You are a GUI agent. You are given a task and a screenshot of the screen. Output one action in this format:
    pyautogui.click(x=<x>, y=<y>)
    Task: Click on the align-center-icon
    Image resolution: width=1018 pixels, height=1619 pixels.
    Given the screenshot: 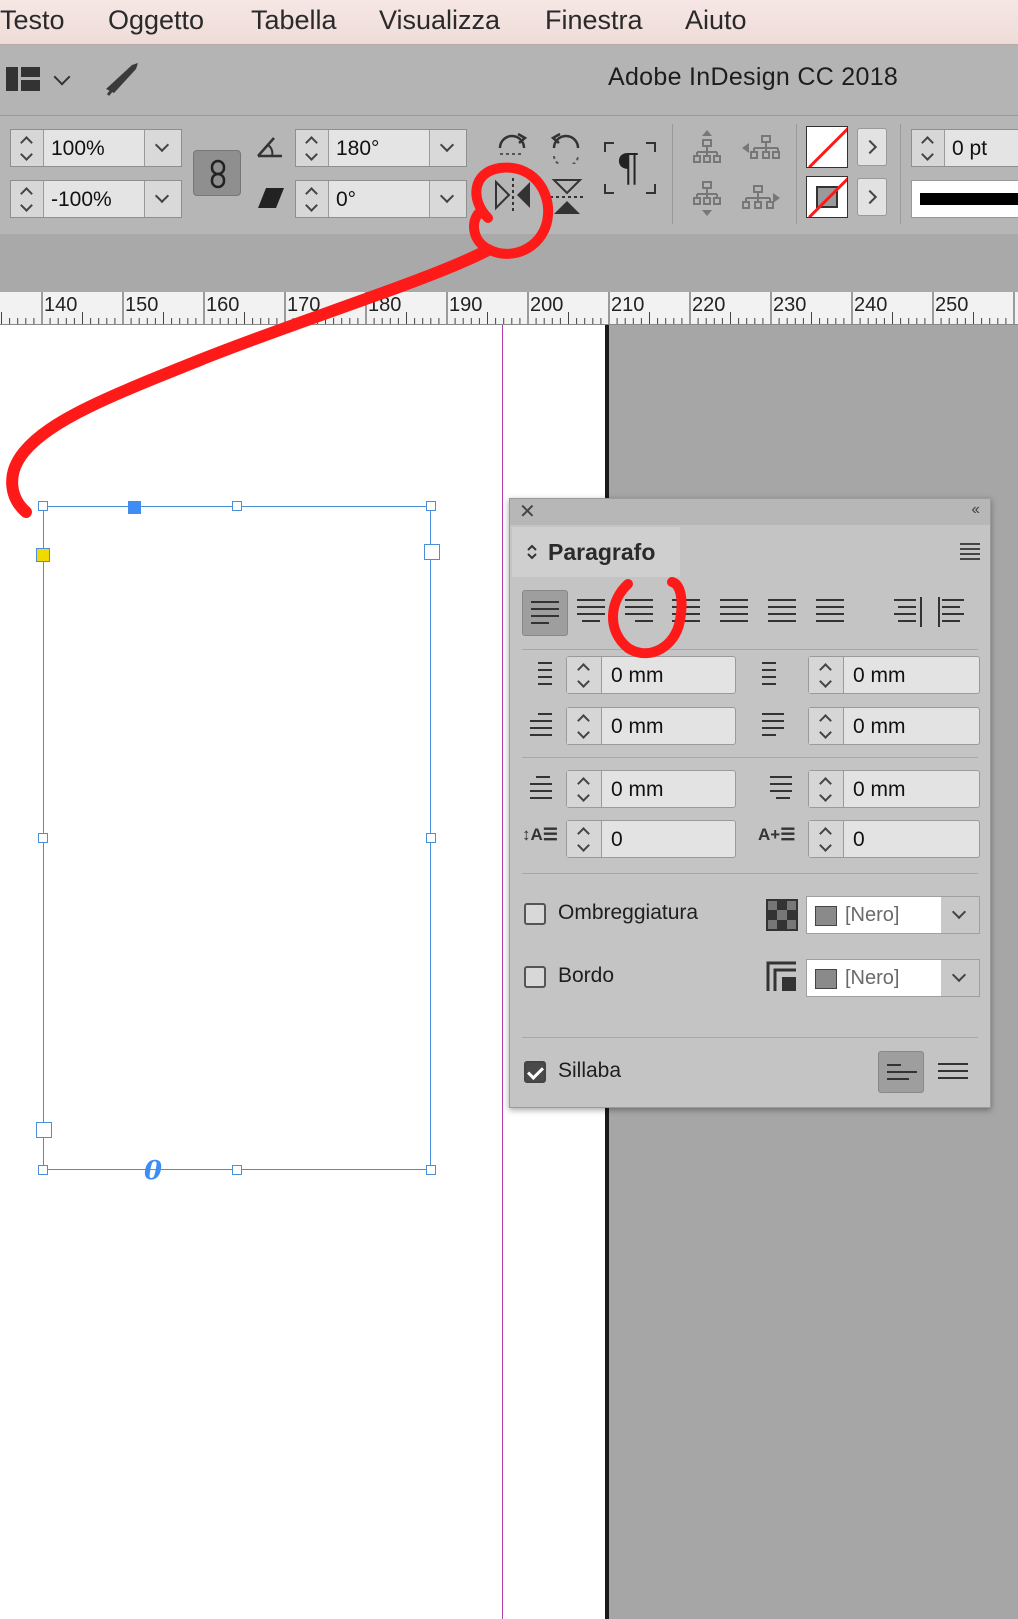 What is the action you would take?
    pyautogui.click(x=591, y=612)
    